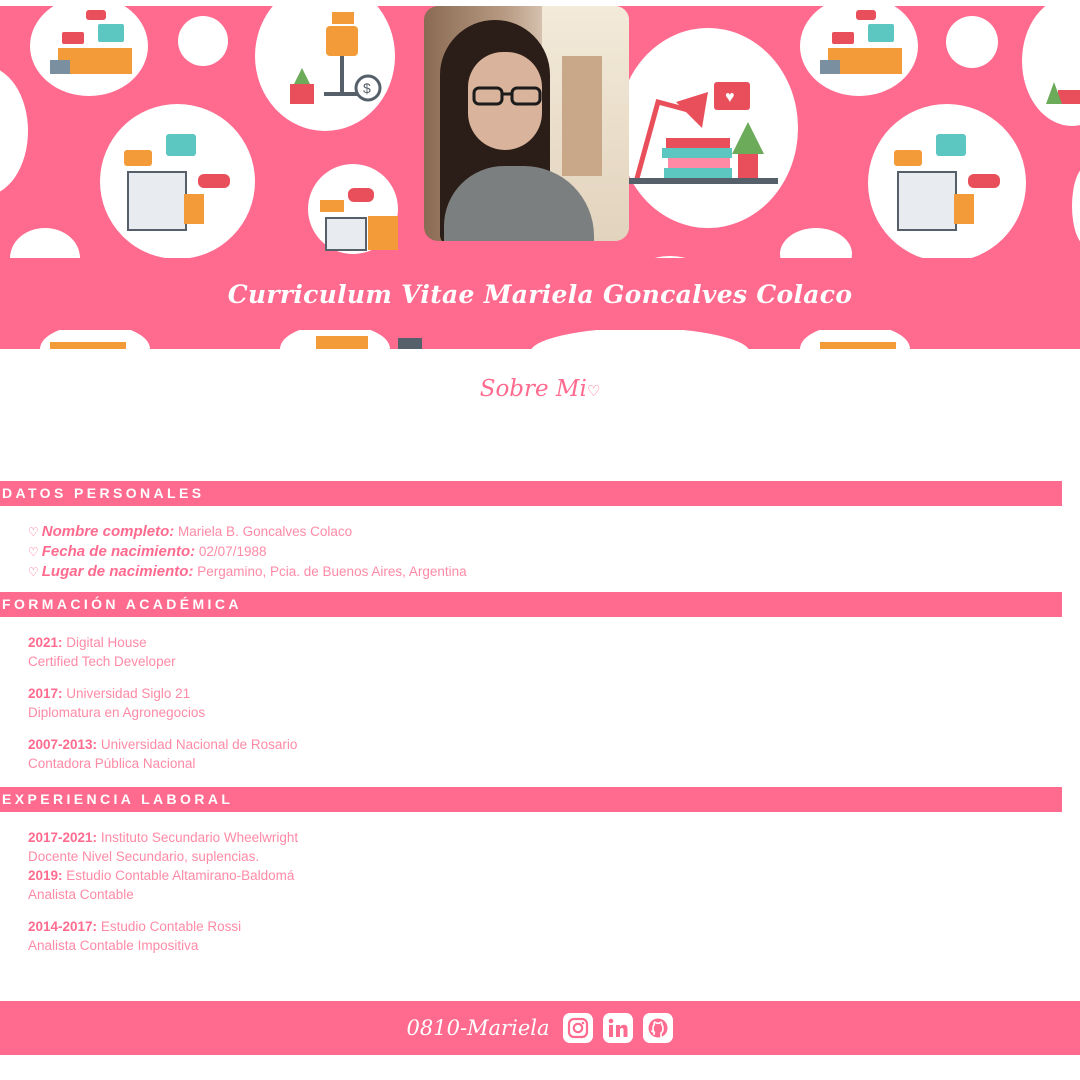  I want to click on about-title: Sobre Mi, so click(533, 389).